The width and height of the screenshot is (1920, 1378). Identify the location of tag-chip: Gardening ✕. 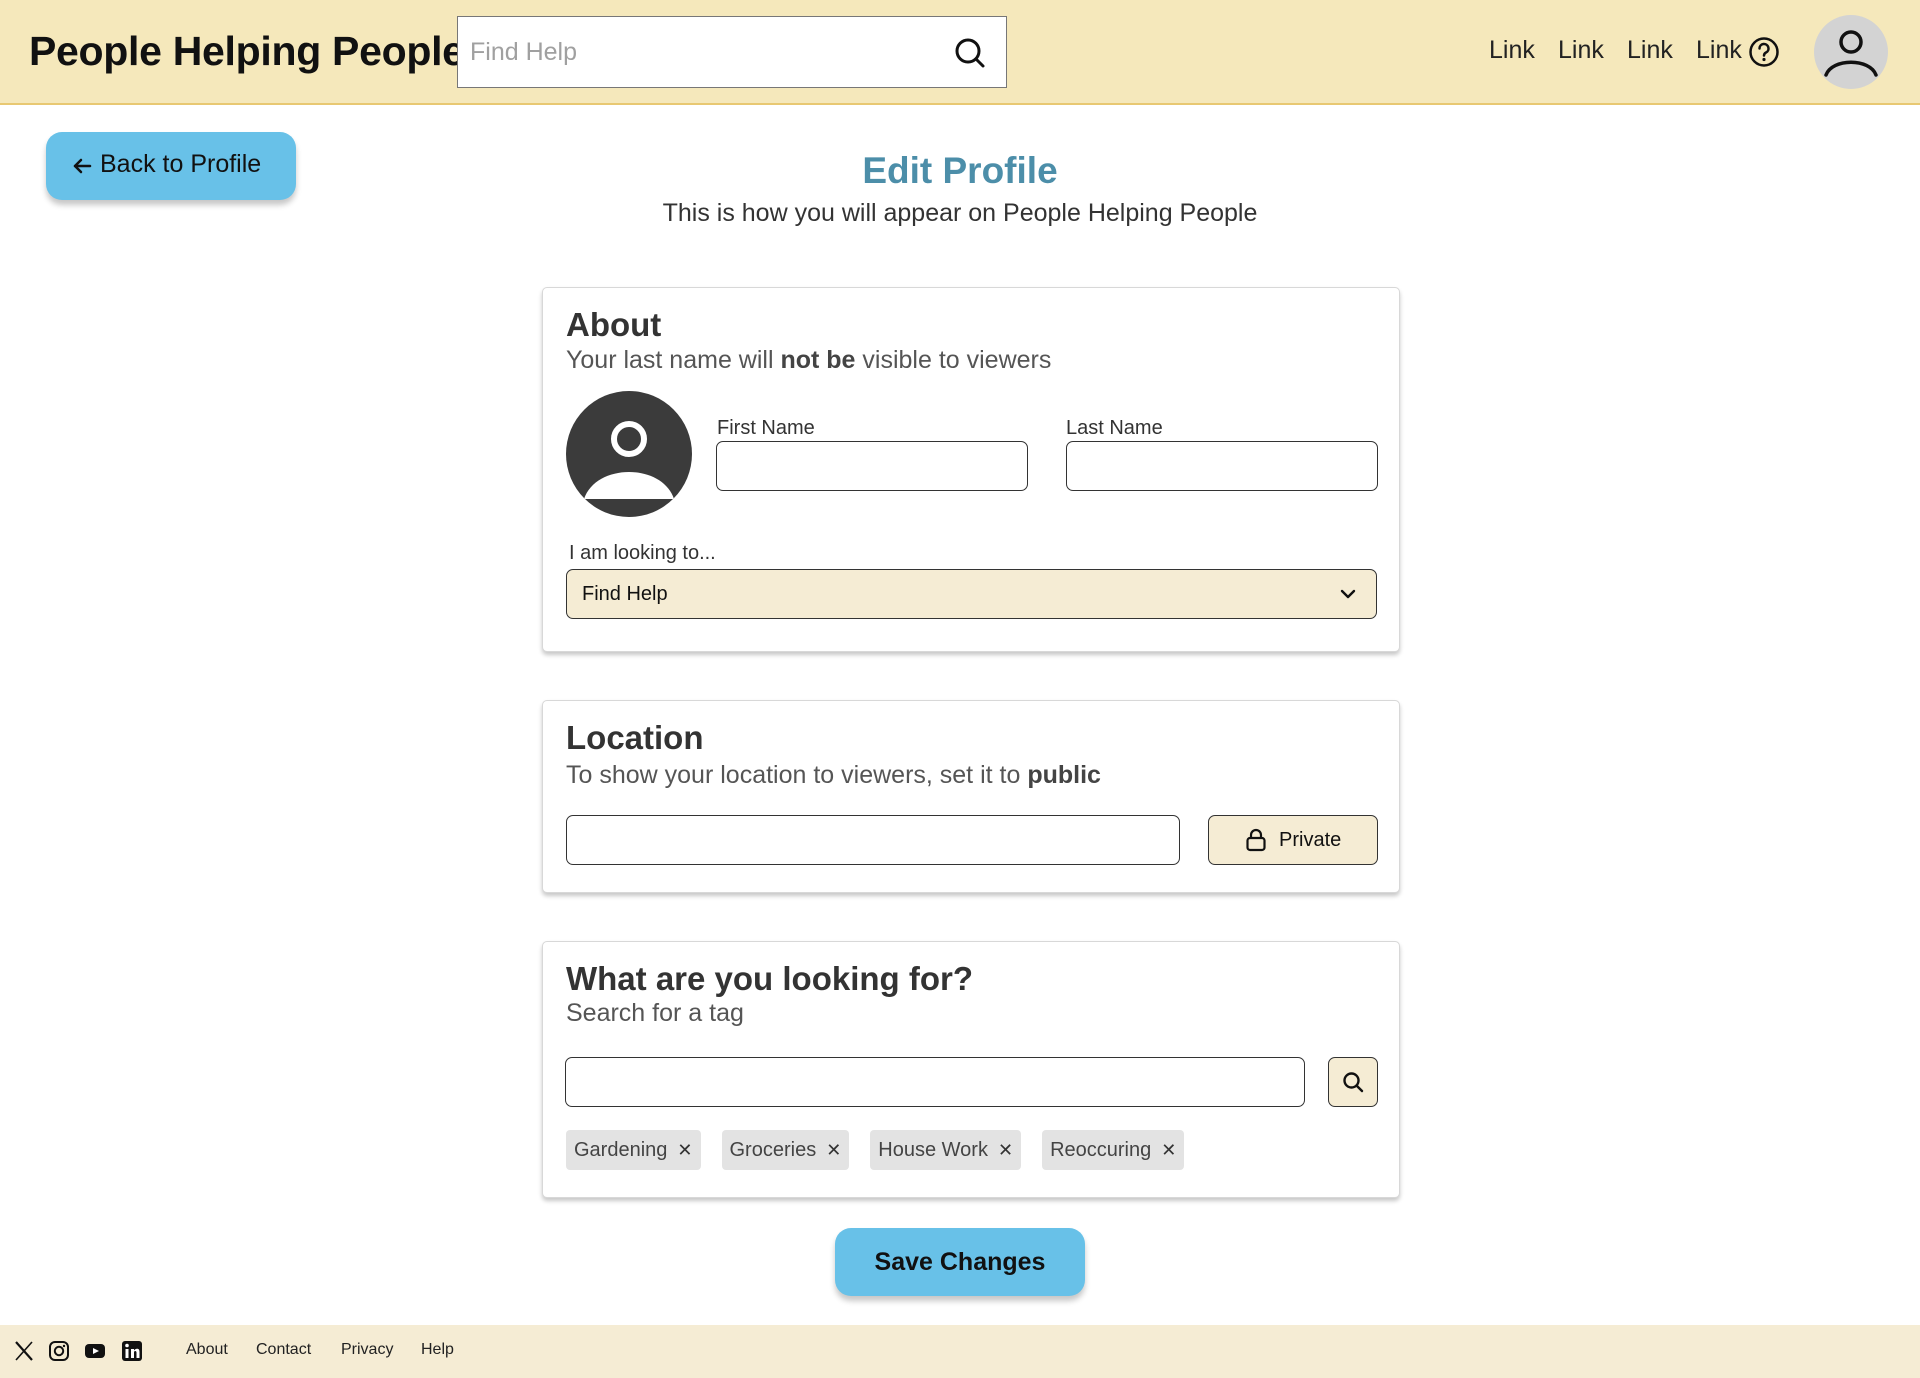
(633, 1150).